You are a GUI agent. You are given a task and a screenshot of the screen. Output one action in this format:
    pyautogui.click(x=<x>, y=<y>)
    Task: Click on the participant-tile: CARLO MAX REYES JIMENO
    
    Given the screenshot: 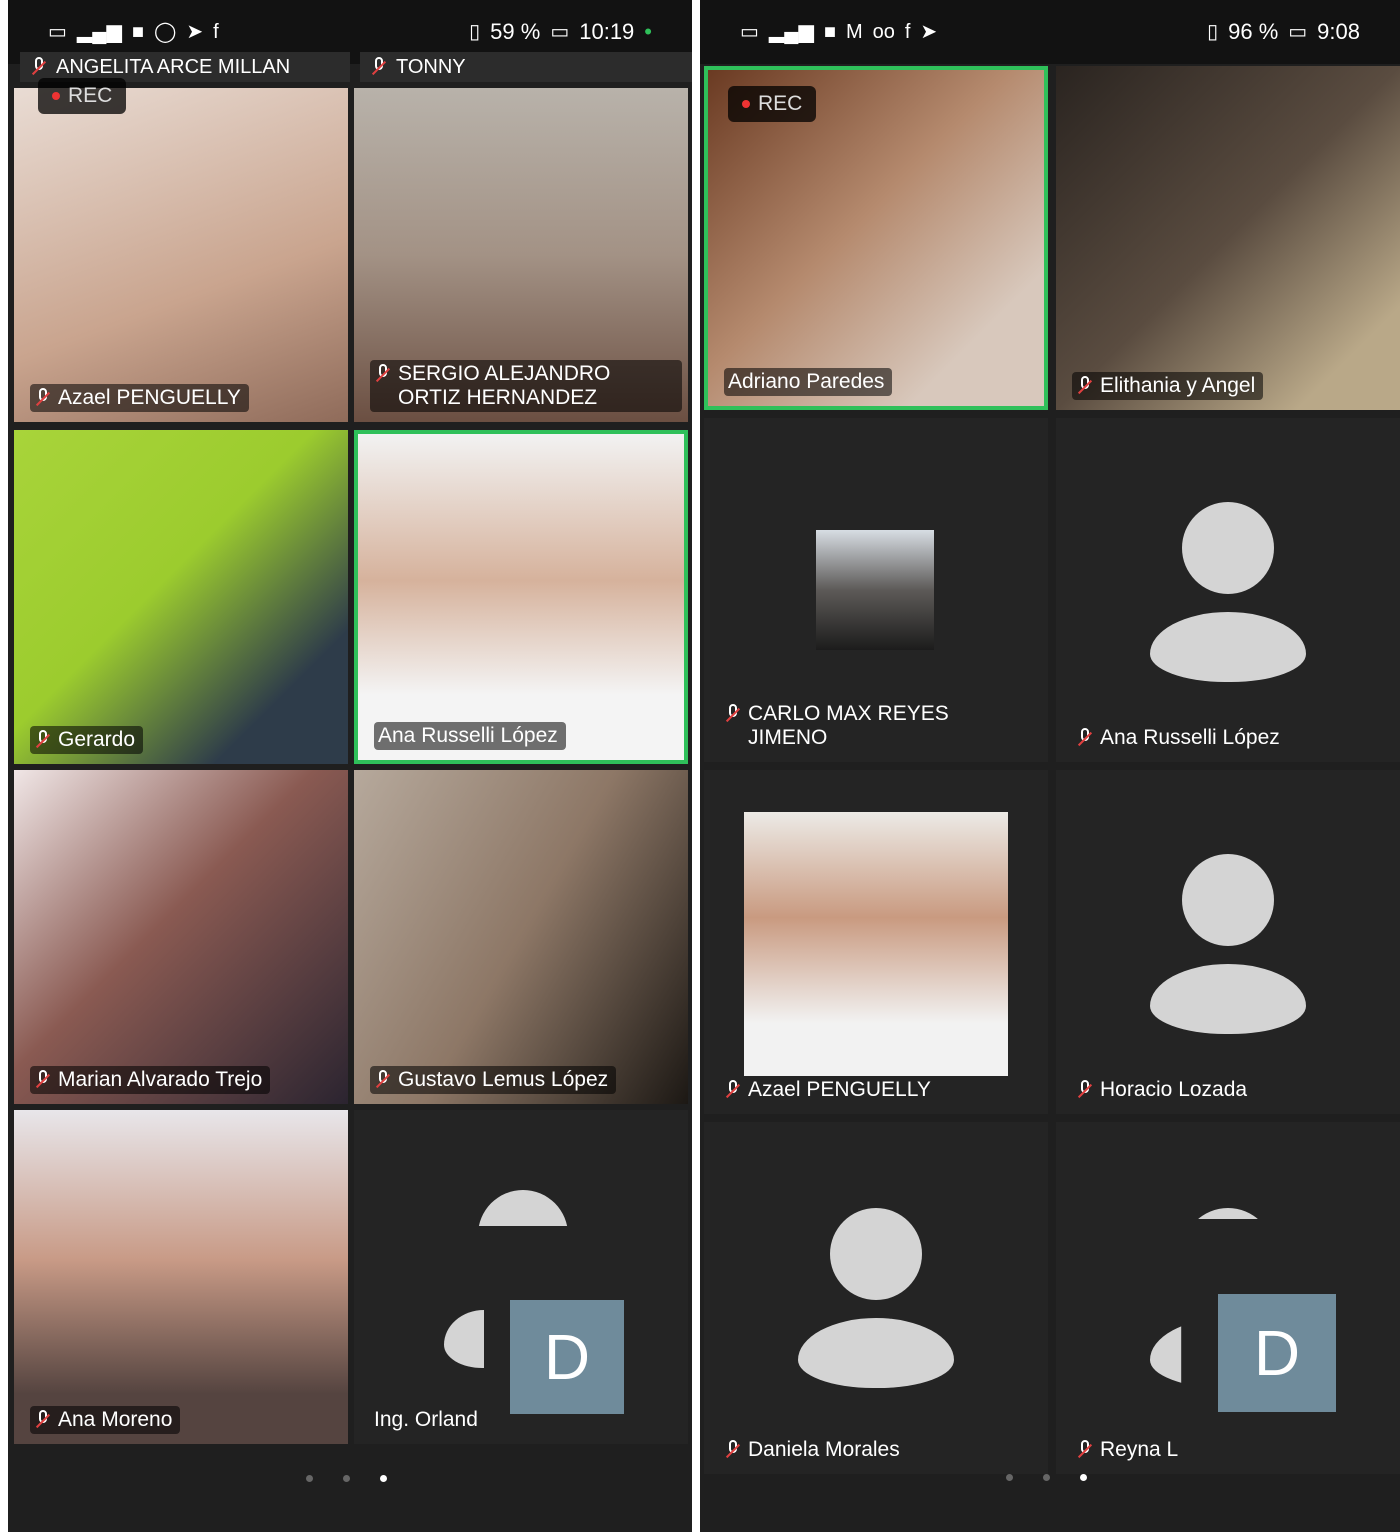 What is the action you would take?
    pyautogui.click(x=876, y=590)
    